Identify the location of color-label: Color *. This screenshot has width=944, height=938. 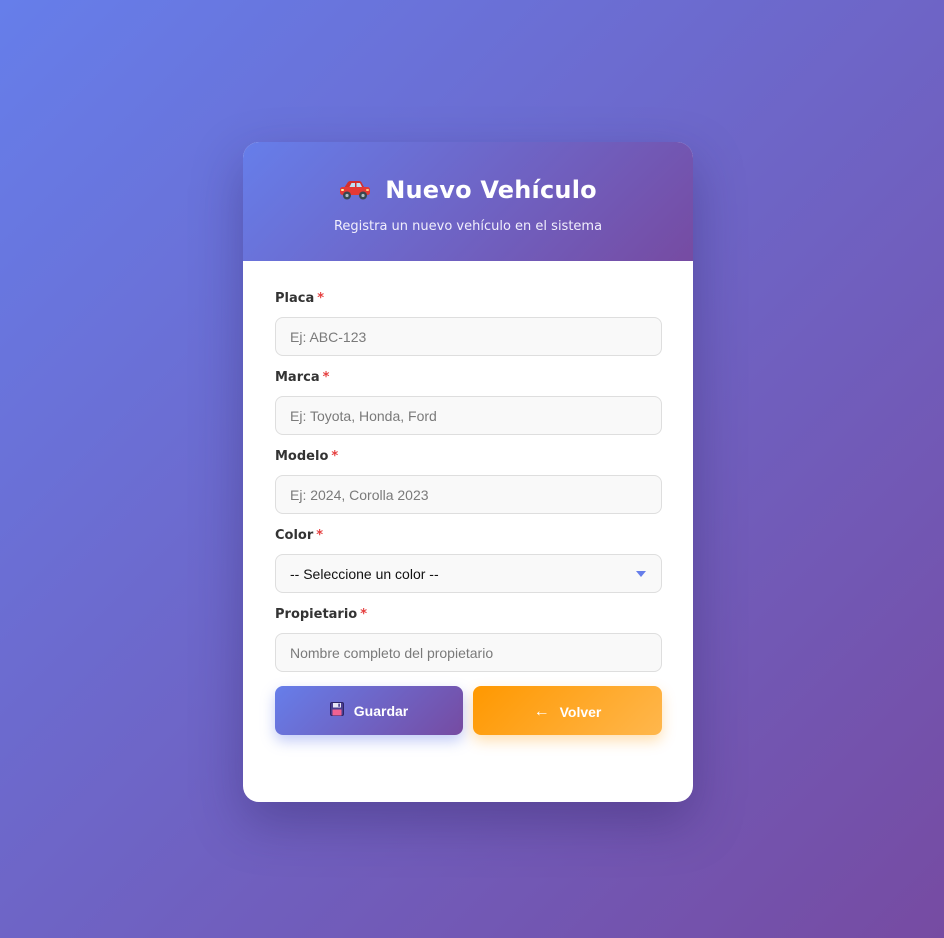
(468, 536).